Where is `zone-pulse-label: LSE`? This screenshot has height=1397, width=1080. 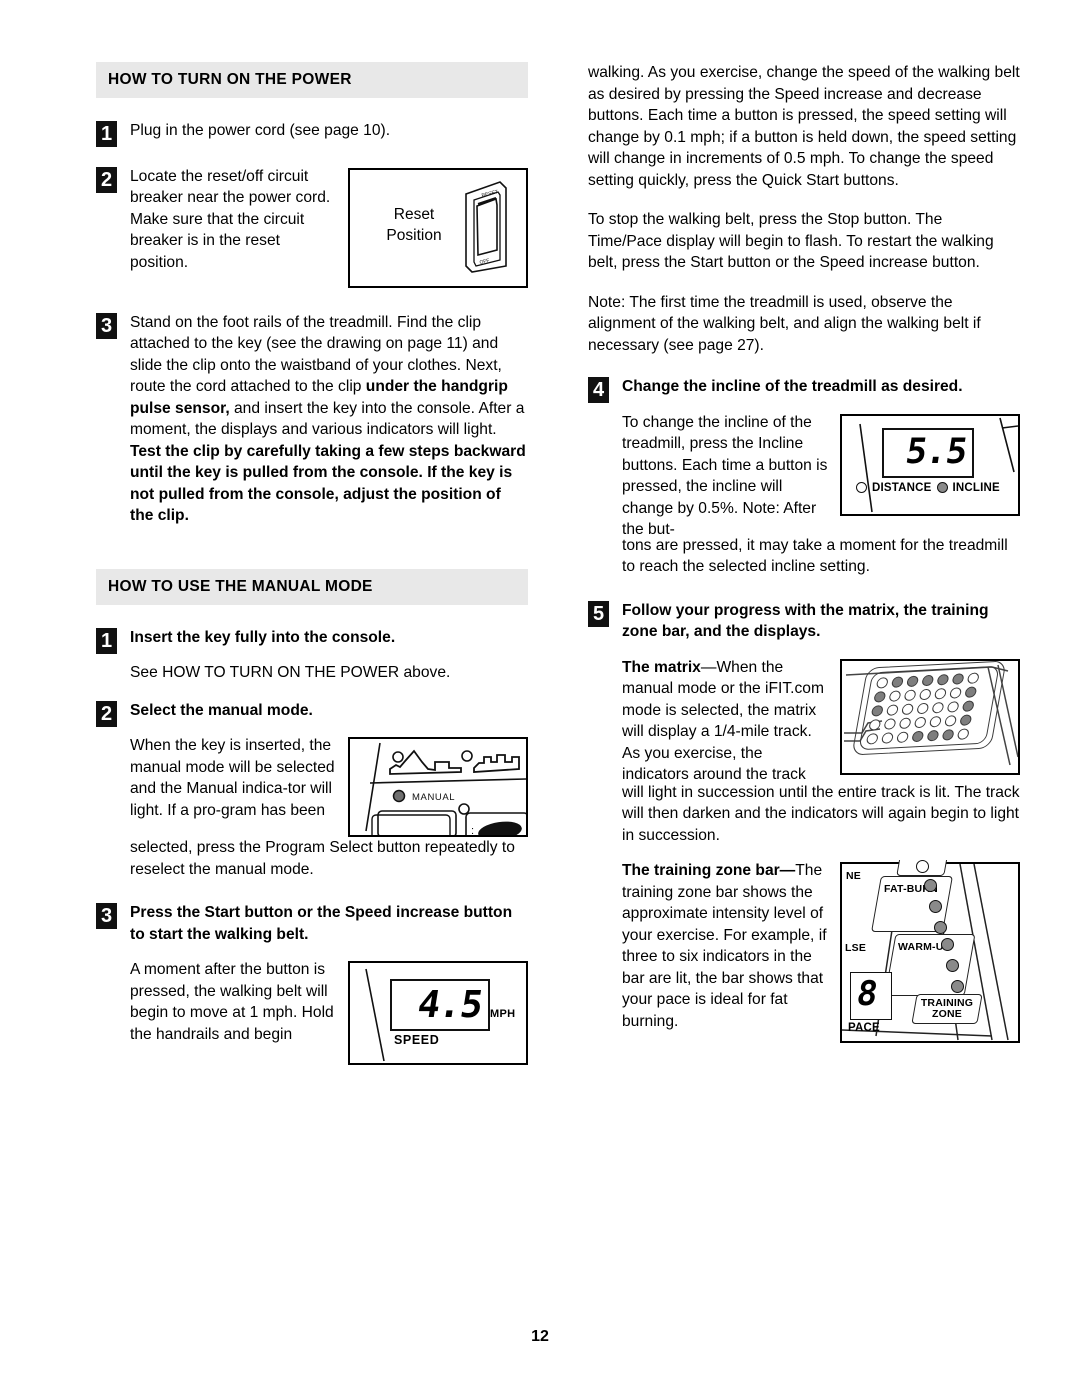 zone-pulse-label: LSE is located at coordinates (856, 948).